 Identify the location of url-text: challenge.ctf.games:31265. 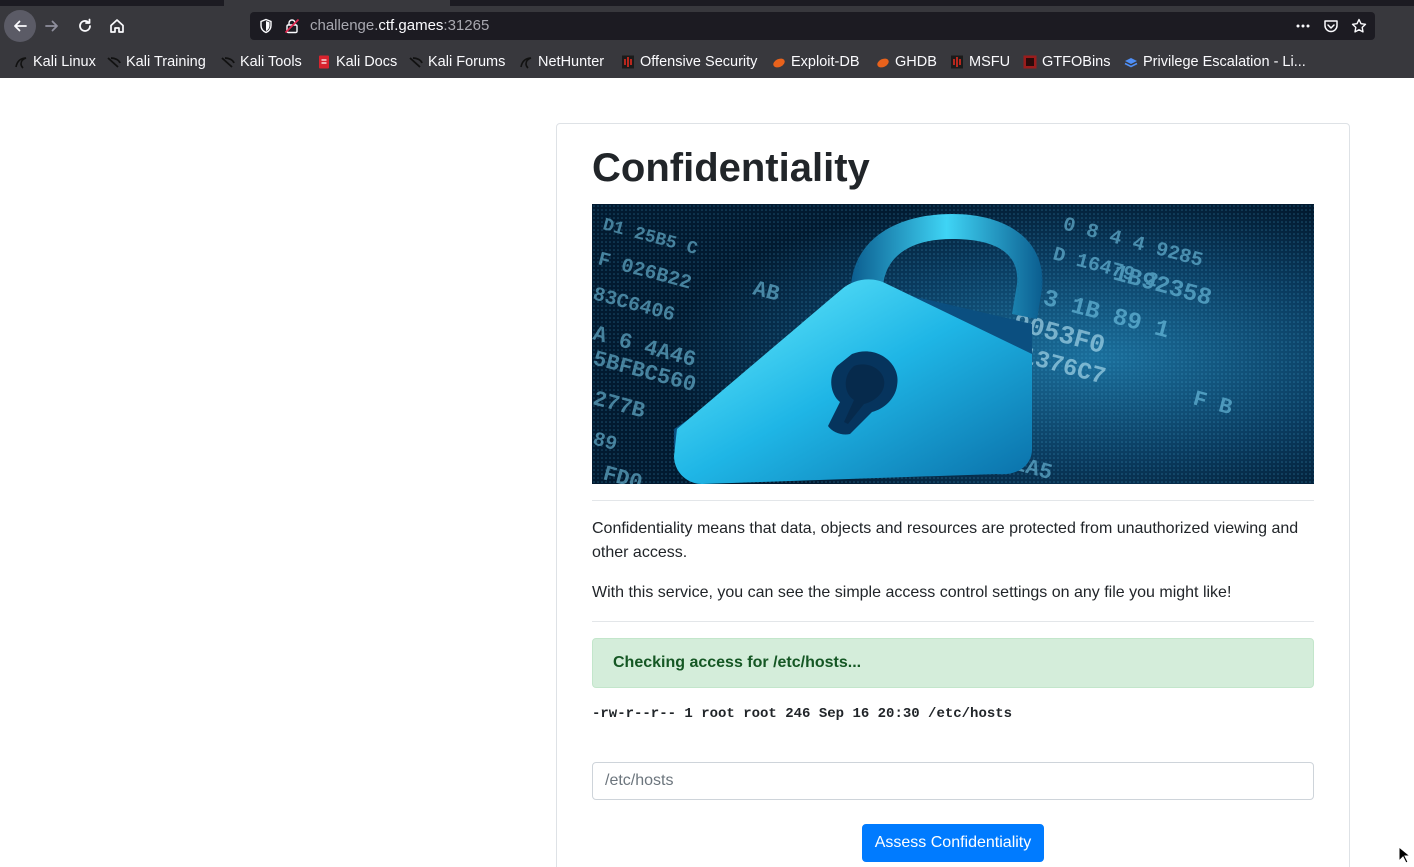
(399, 25).